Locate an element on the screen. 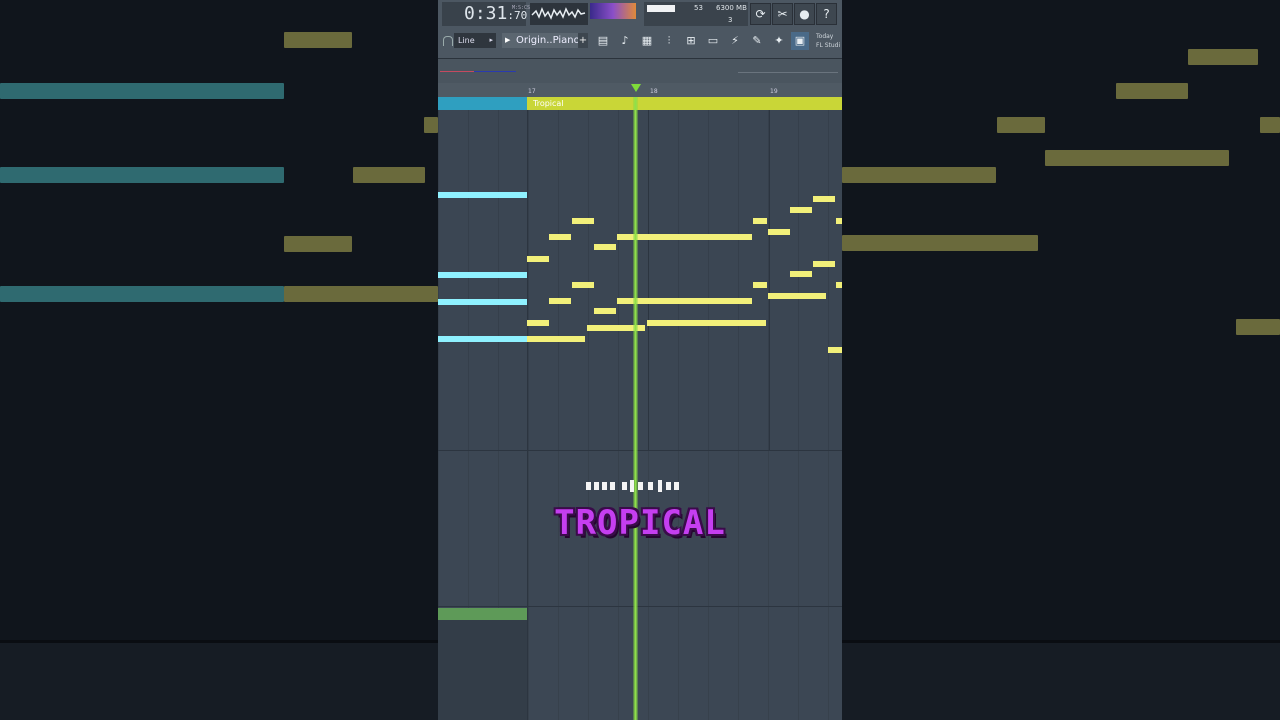  poly-count: 53 is located at coordinates (698, 8).